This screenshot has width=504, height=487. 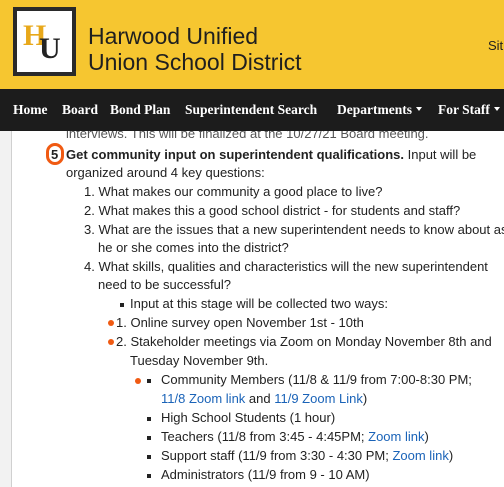 I want to click on nav-bond-plan: Bond Plan, so click(x=140, y=110).